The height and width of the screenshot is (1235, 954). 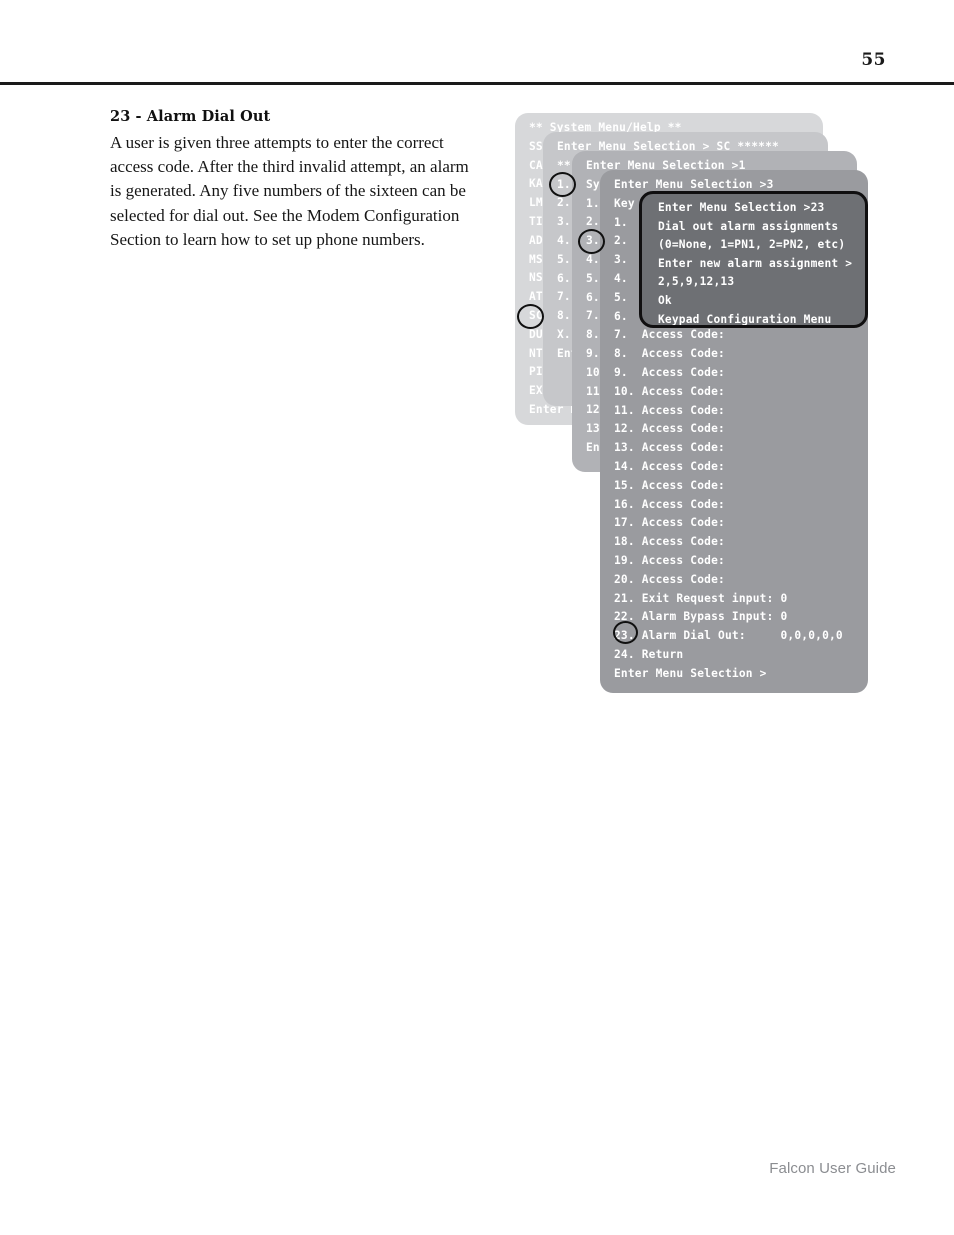 I want to click on footer-guide-title: Falcon User Guide, so click(x=832, y=1168).